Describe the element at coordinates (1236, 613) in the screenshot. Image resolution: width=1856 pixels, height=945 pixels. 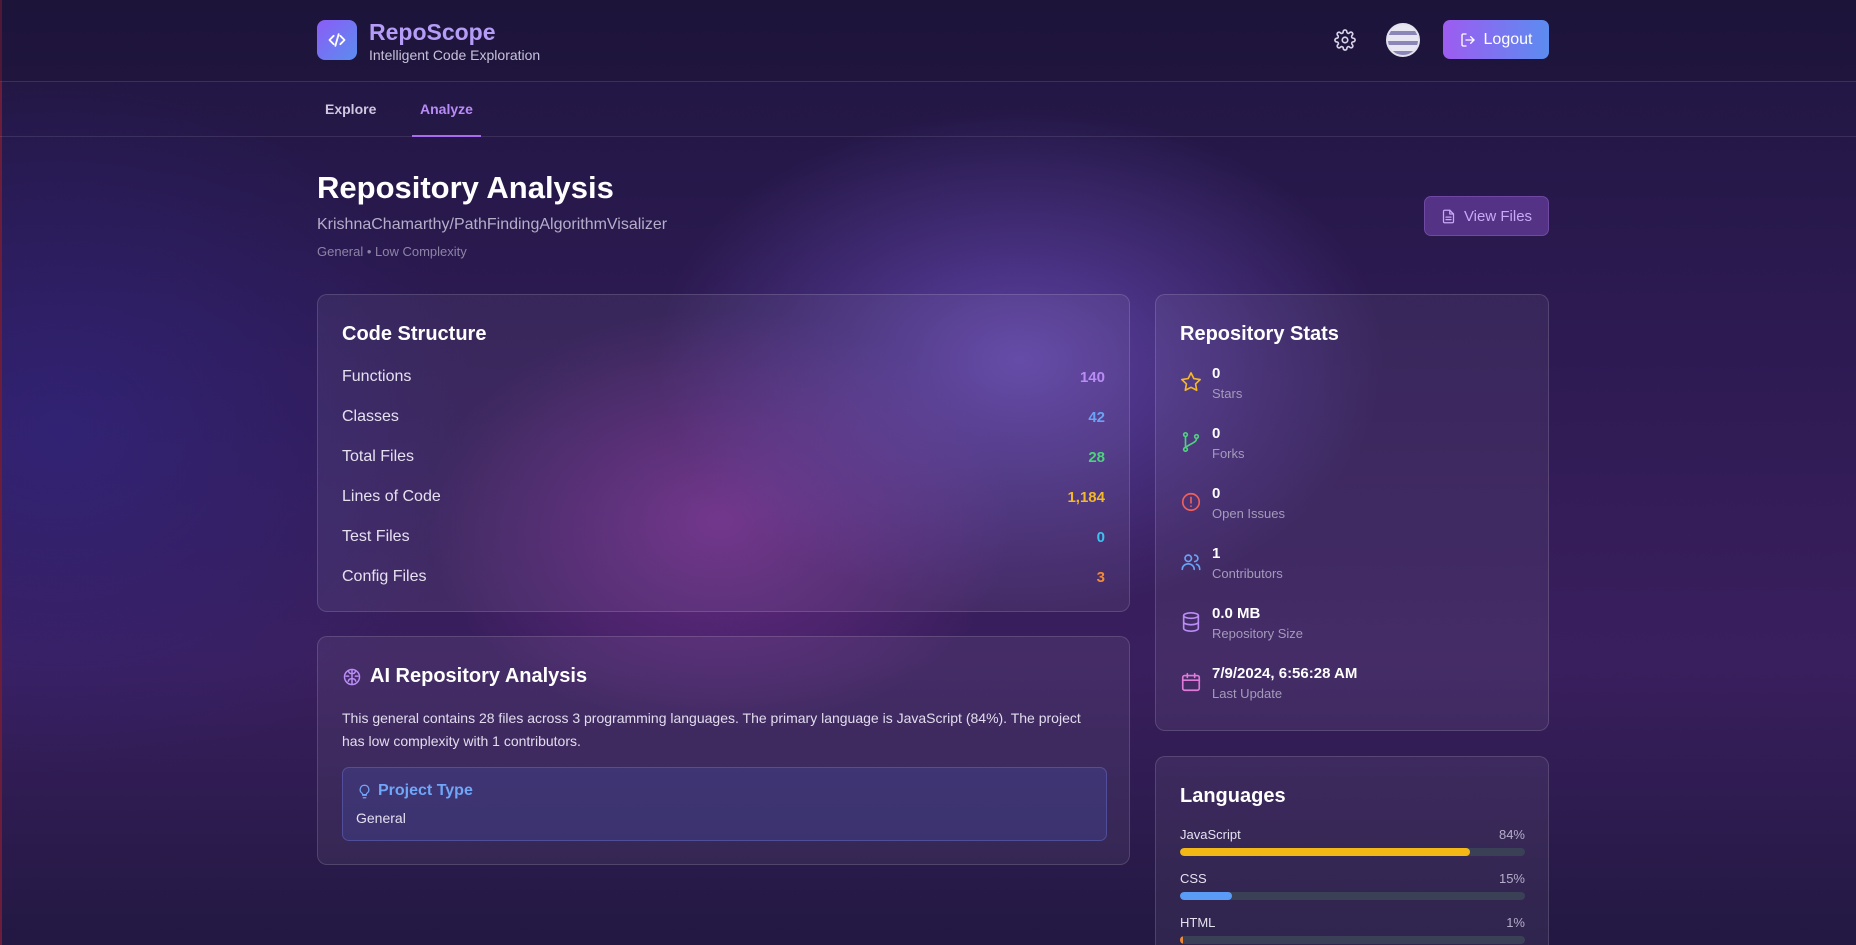
I see `stat-value: 0.0 MB` at that location.